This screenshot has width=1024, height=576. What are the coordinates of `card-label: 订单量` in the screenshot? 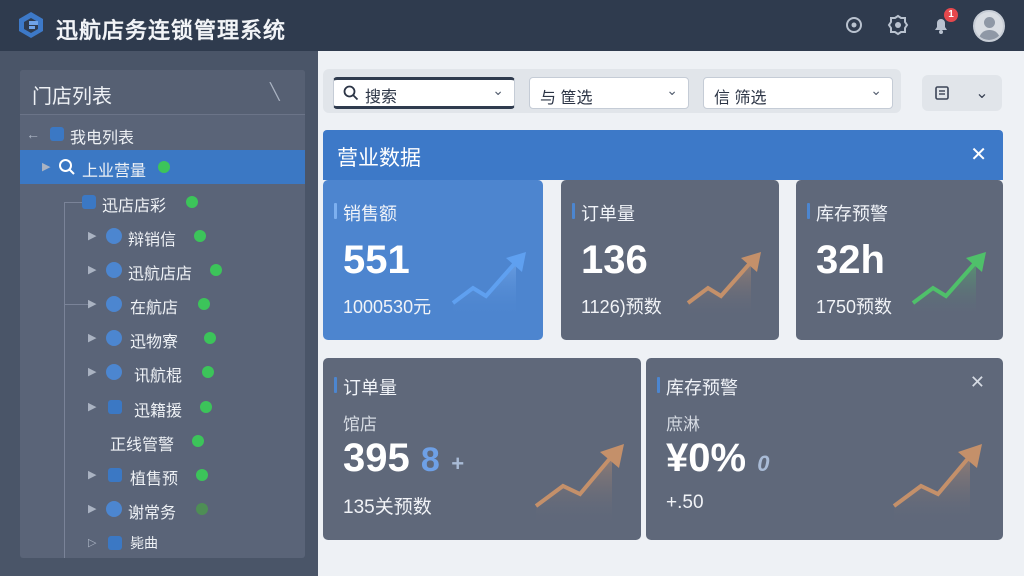 It's located at (603, 213).